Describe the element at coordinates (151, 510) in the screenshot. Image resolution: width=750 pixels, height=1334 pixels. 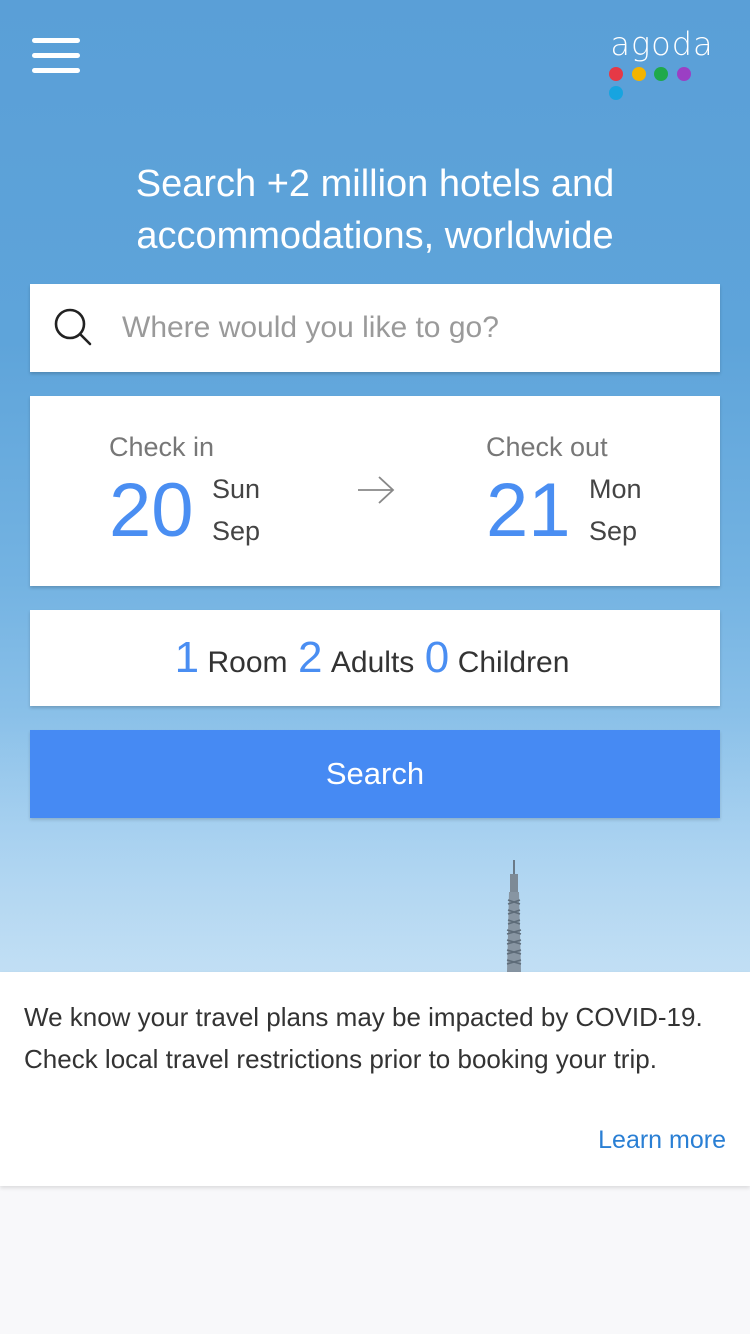
I see `check-in-day: 20` at that location.